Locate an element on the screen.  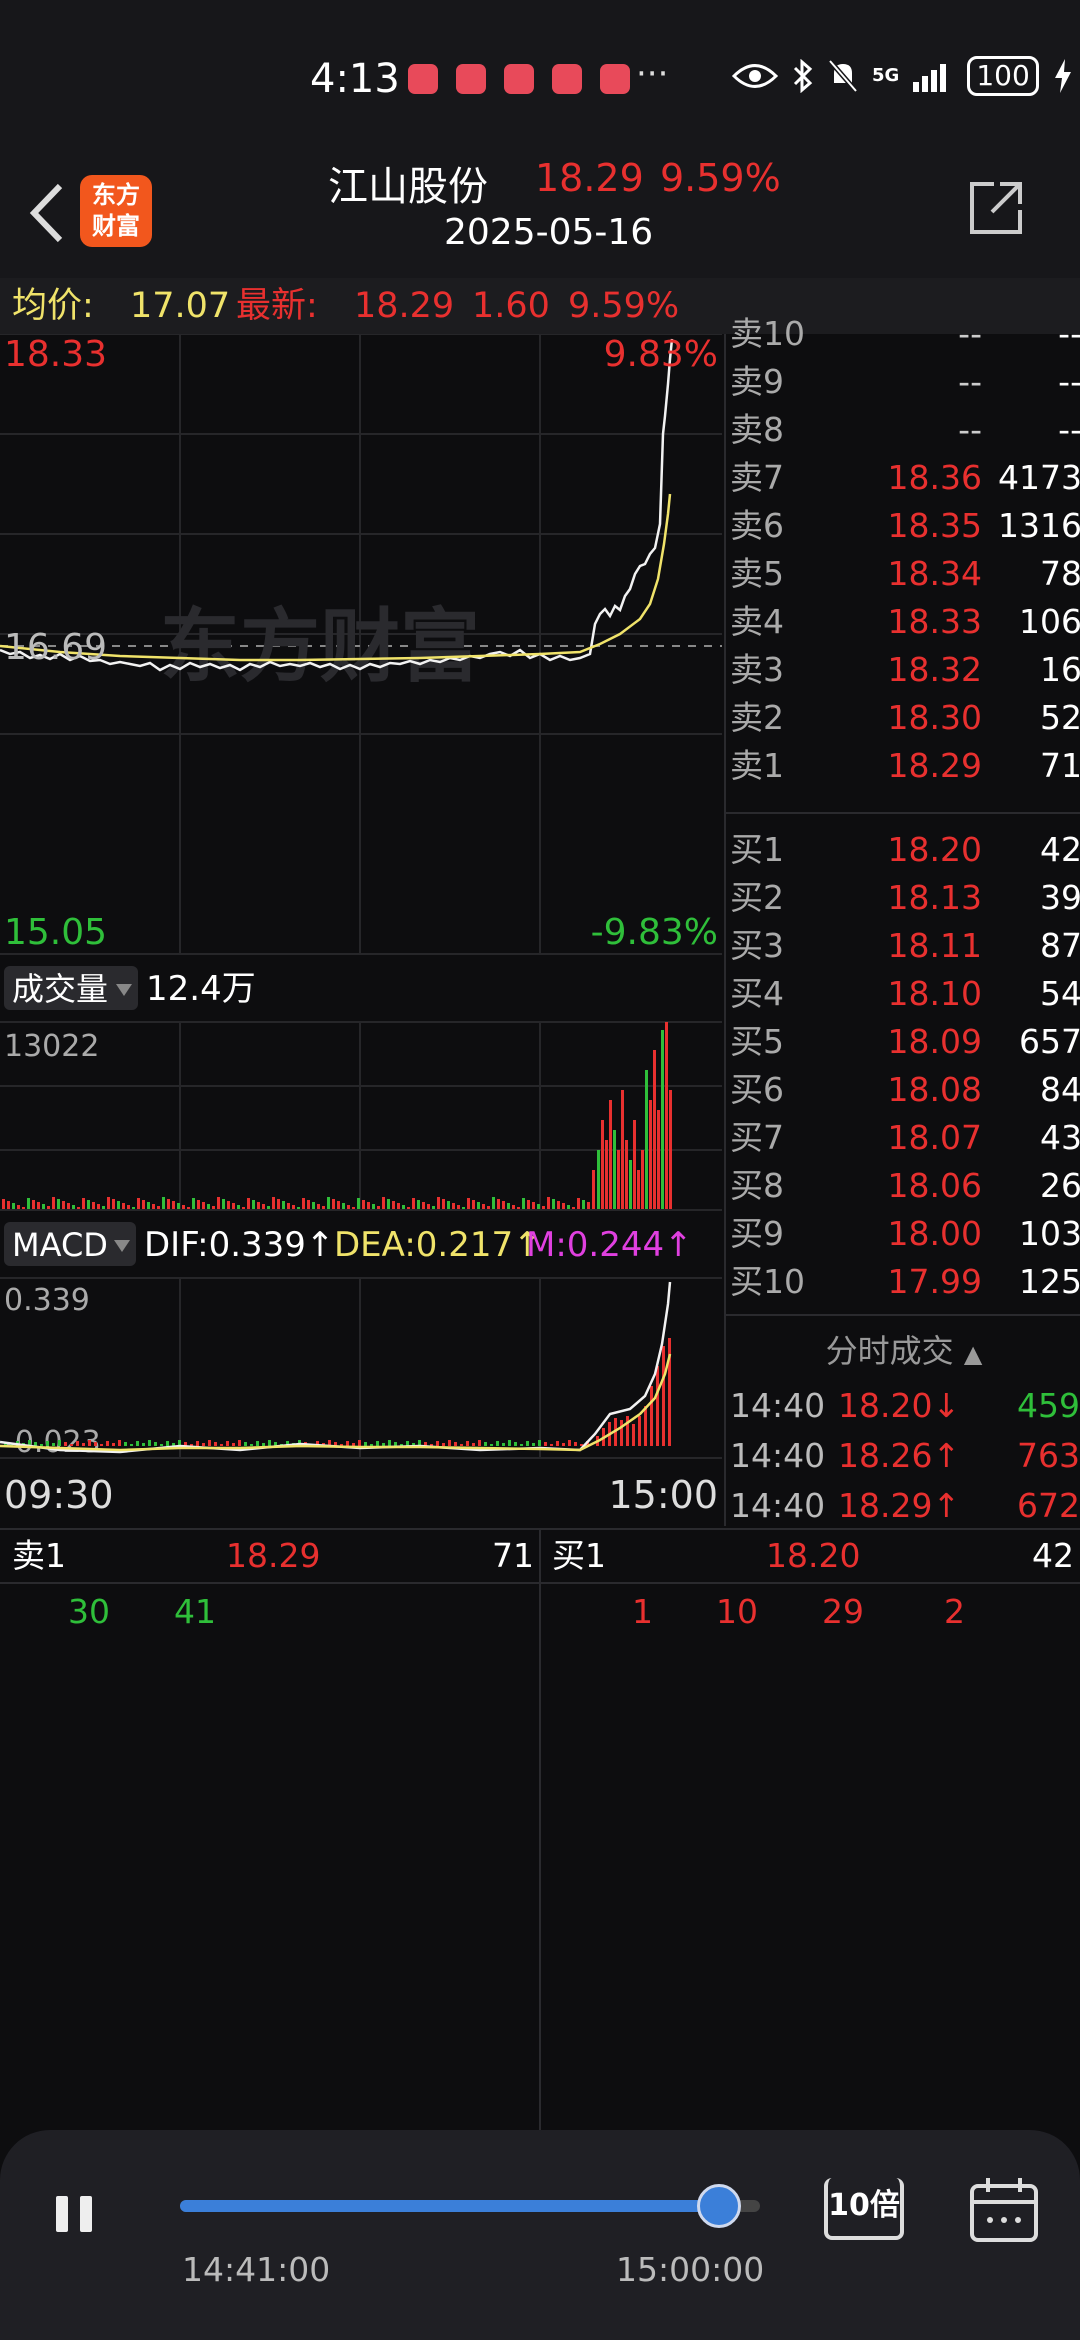
bid-row-price: 18.07 is located at coordinates (934, 1137).